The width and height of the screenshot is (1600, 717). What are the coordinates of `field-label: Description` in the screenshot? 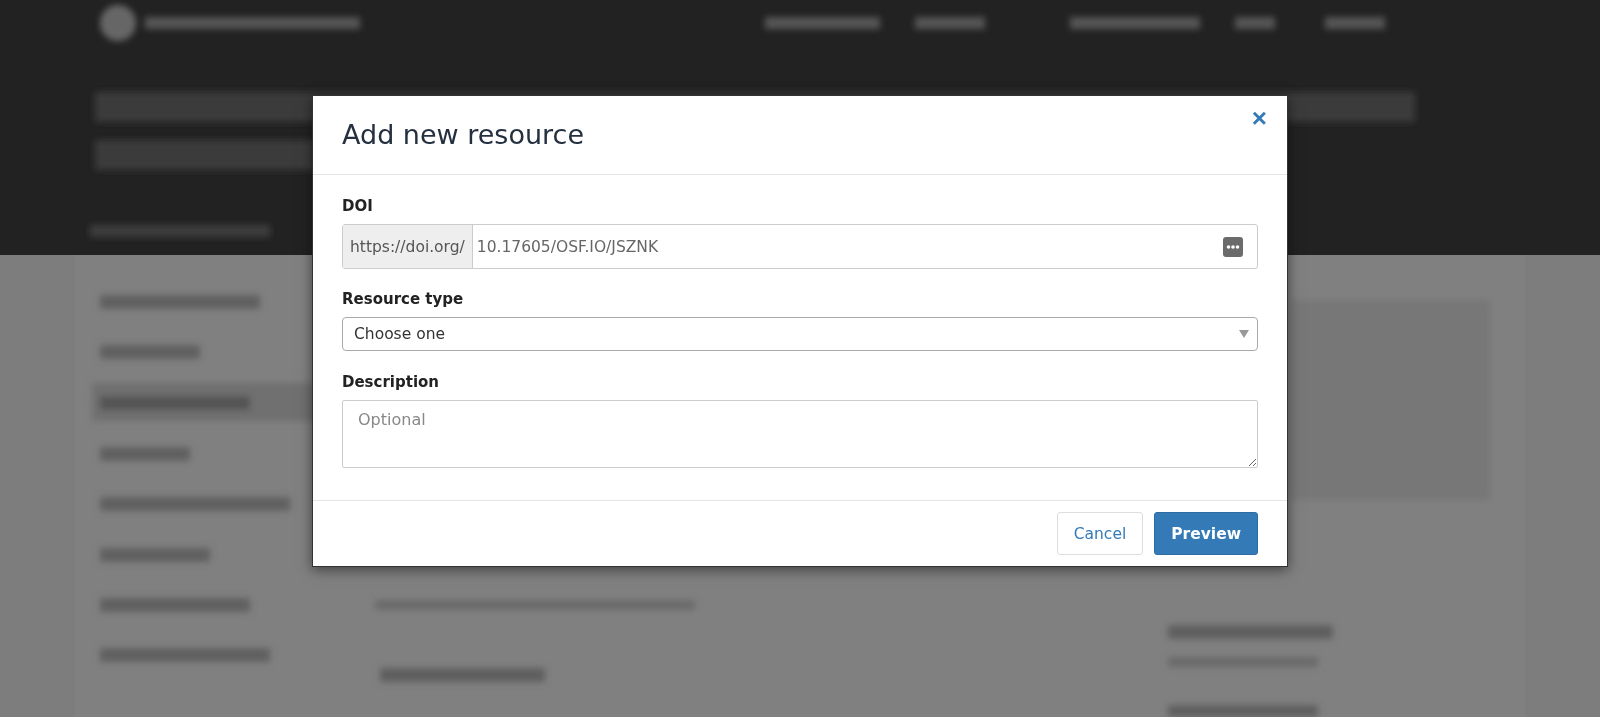 It's located at (391, 382).